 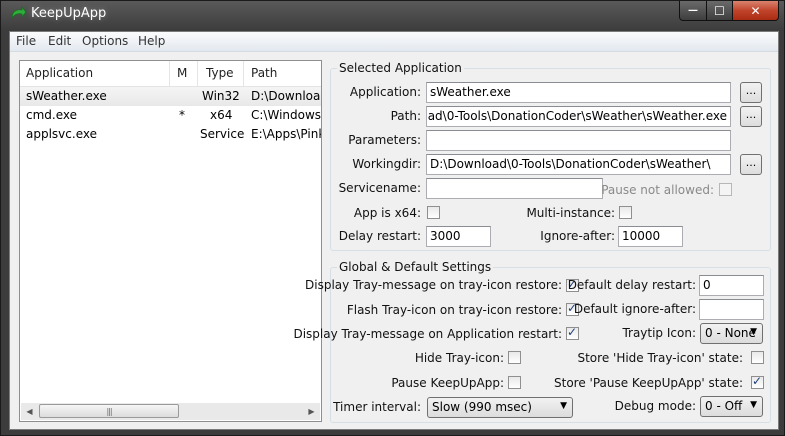 What do you see at coordinates (454, 310) in the screenshot?
I see `flash-tray-label: Flash Tray-icon on tray-icon restore:` at bounding box center [454, 310].